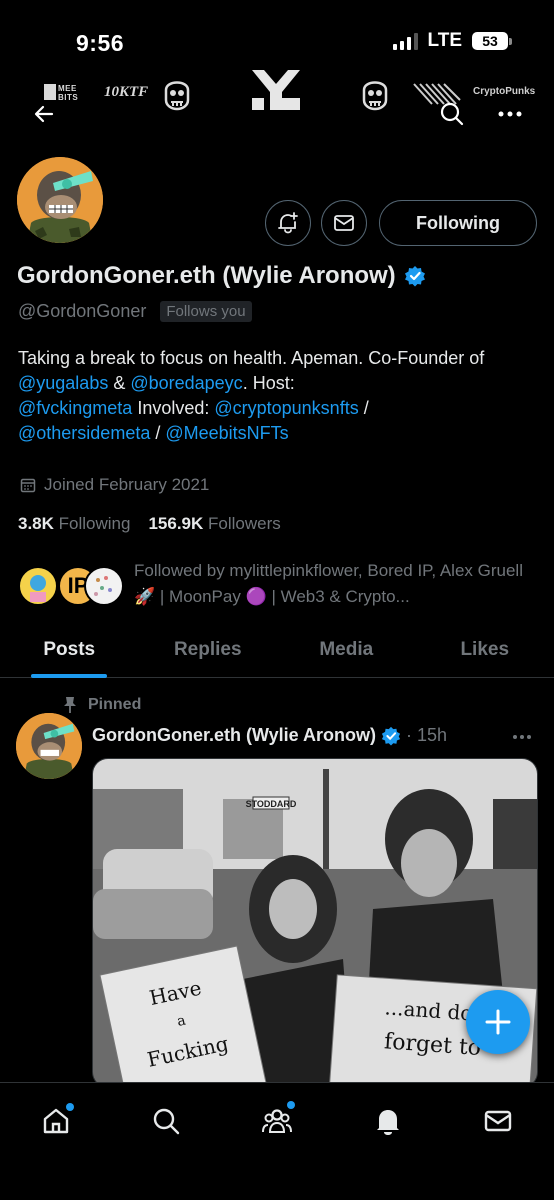  I want to click on followers-stat: 156.9K Followers, so click(214, 524).